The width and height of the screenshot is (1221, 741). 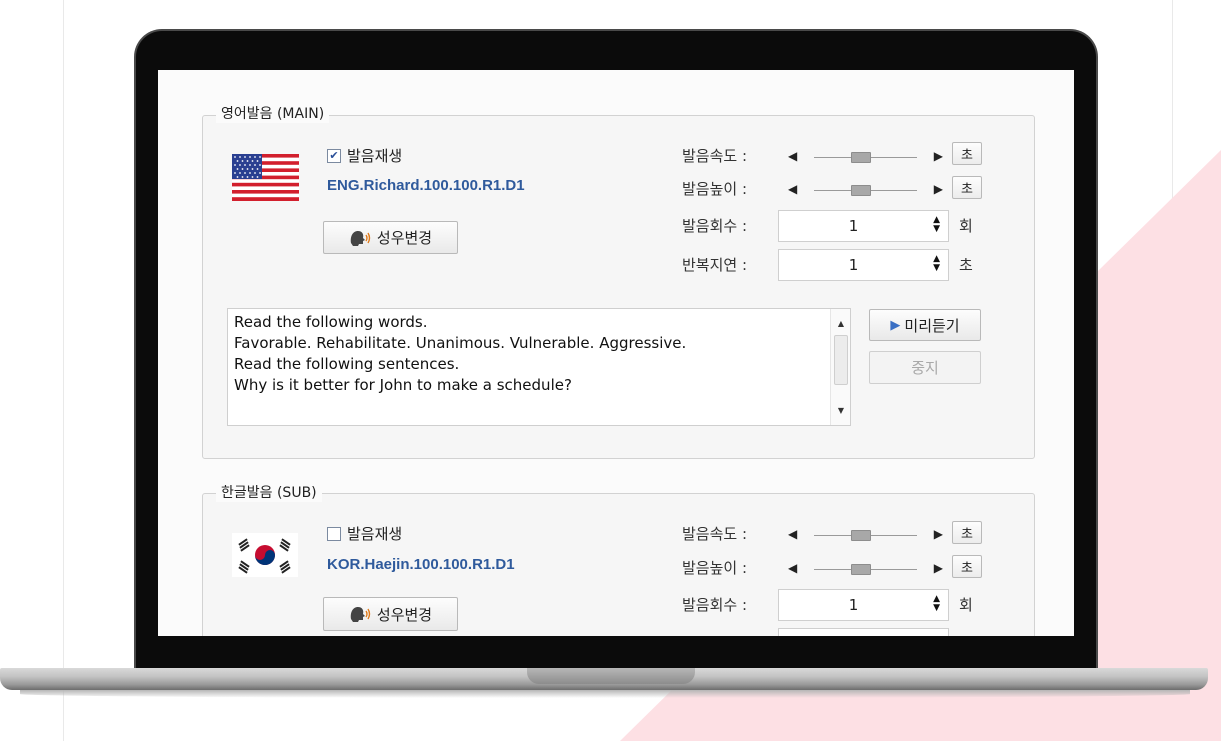 I want to click on sub-speed-label: 발음속도 :, so click(x=715, y=534).